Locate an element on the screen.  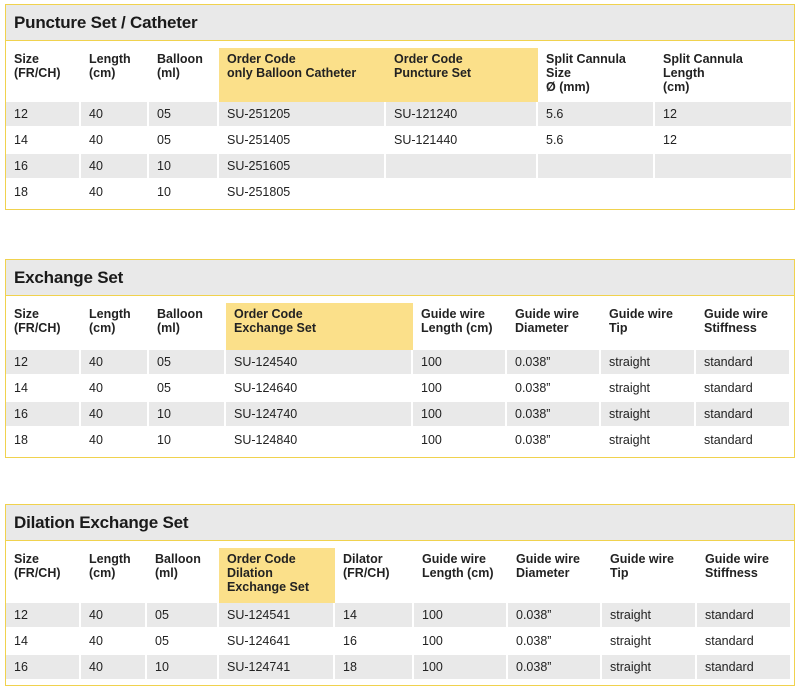
table-row: 14 40 05 SU-124640 100 0.038” straight standard is located at coordinates (398, 389).